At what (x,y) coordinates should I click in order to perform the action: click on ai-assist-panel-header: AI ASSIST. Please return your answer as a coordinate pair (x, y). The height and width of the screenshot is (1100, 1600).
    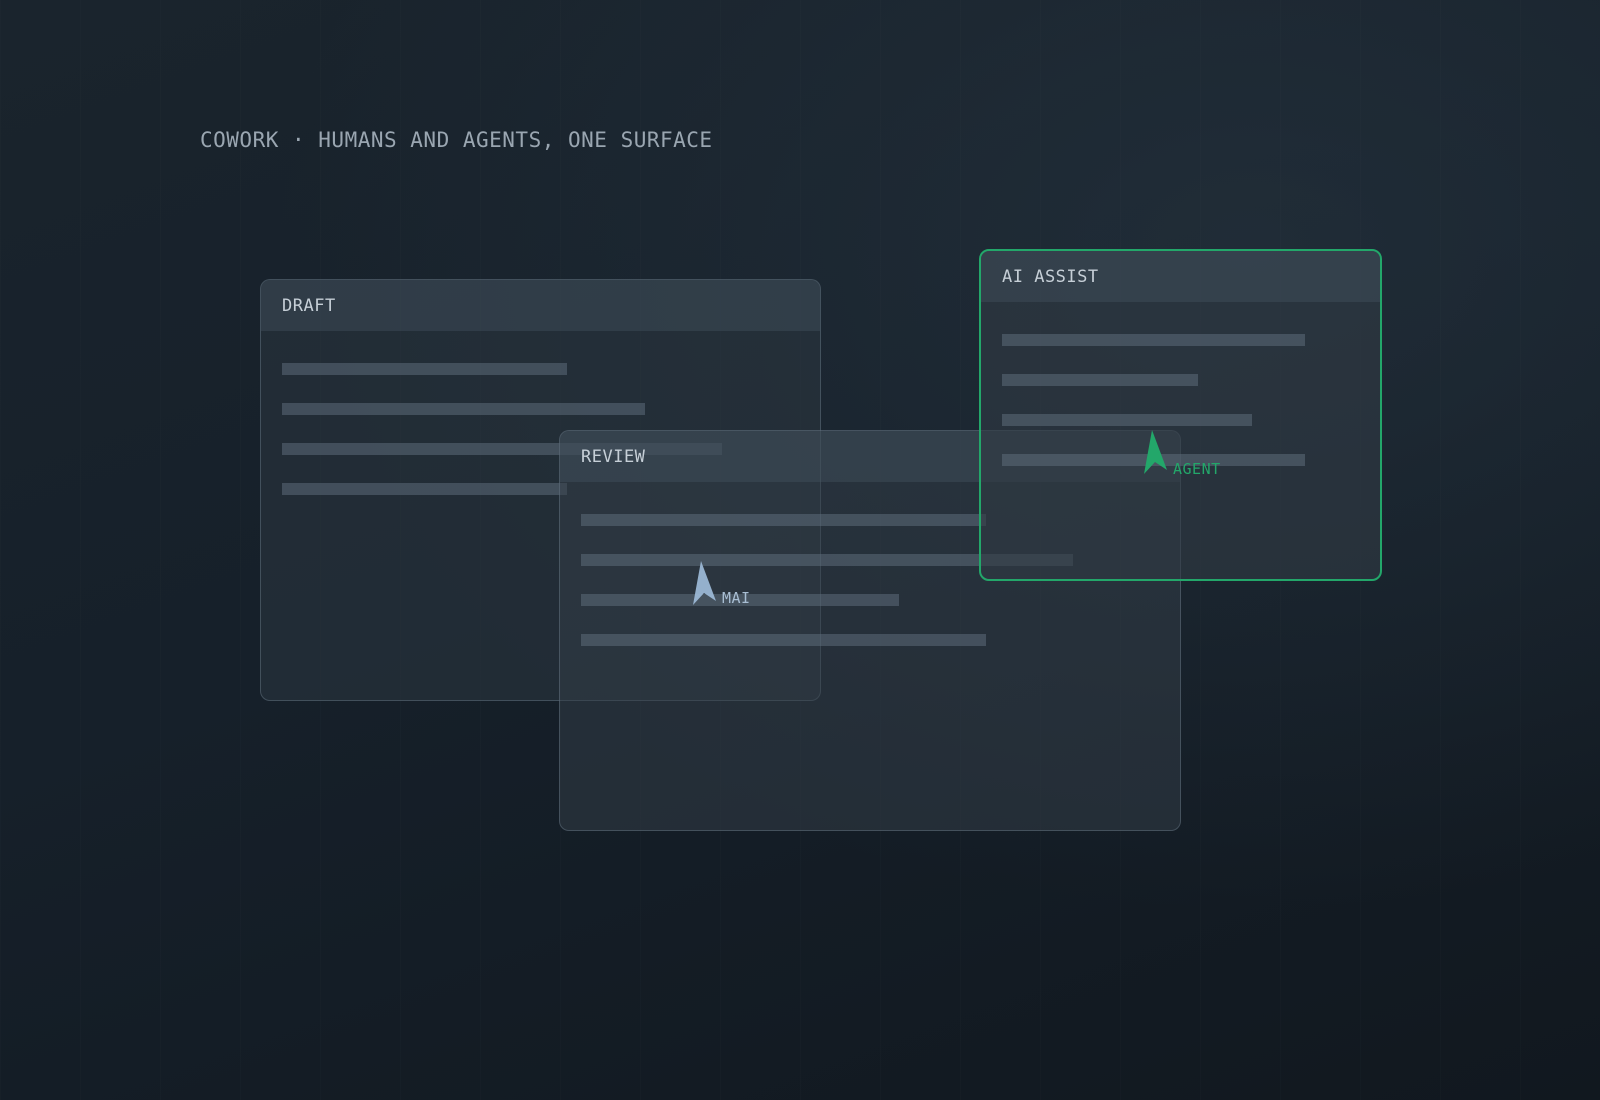
    Looking at the image, I should click on (1180, 276).